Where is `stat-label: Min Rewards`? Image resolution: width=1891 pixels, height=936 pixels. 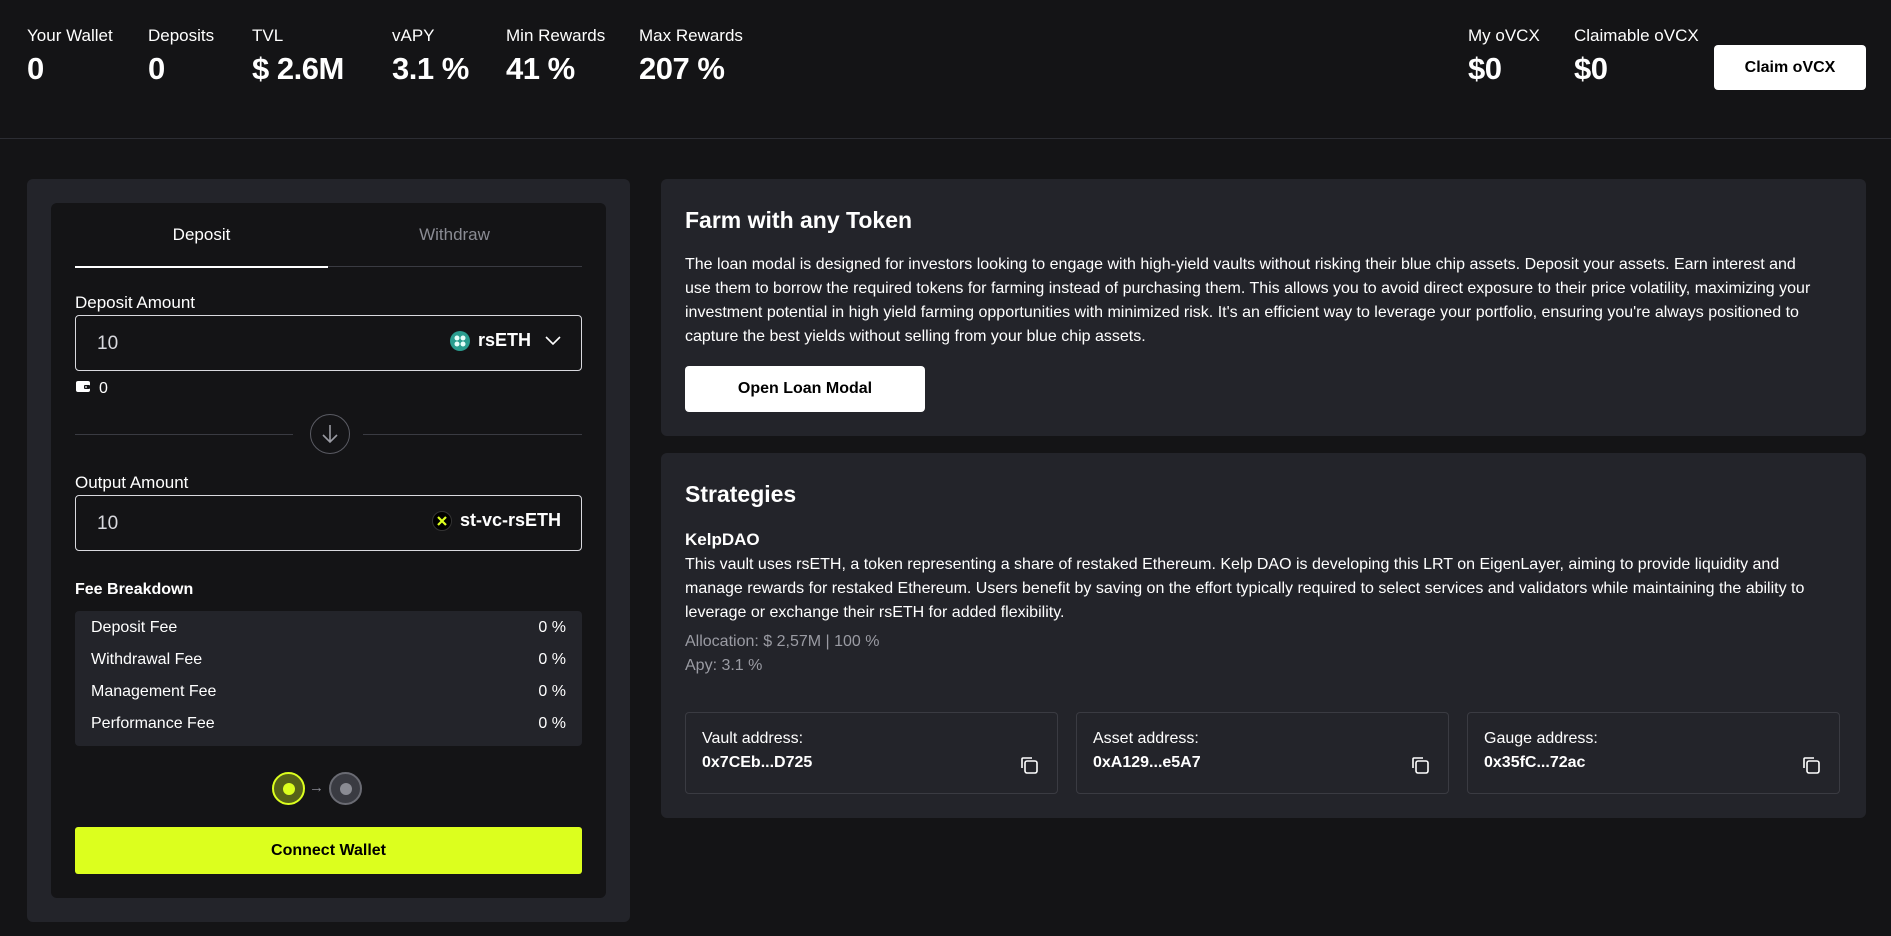 stat-label: Min Rewards is located at coordinates (556, 35).